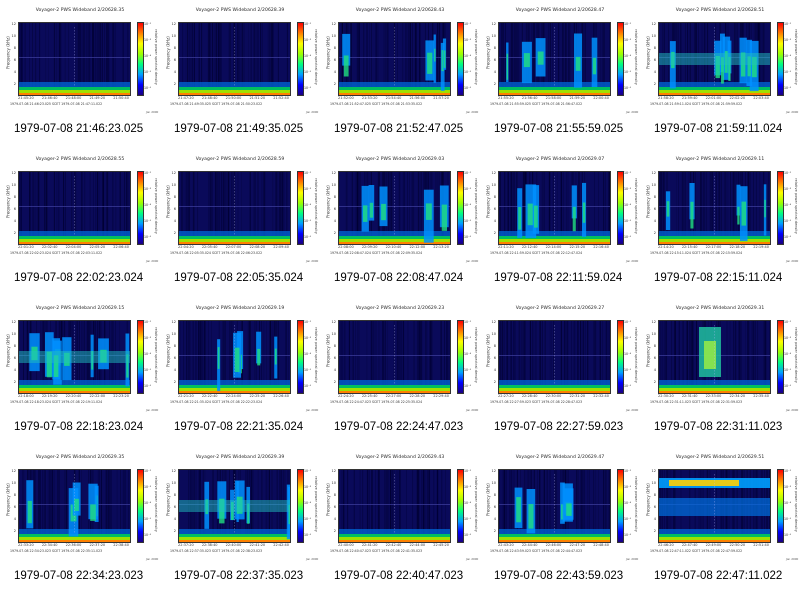  I want to click on timestamp-caption: 1979-07-08 22:08:47.024, so click(398, 278).